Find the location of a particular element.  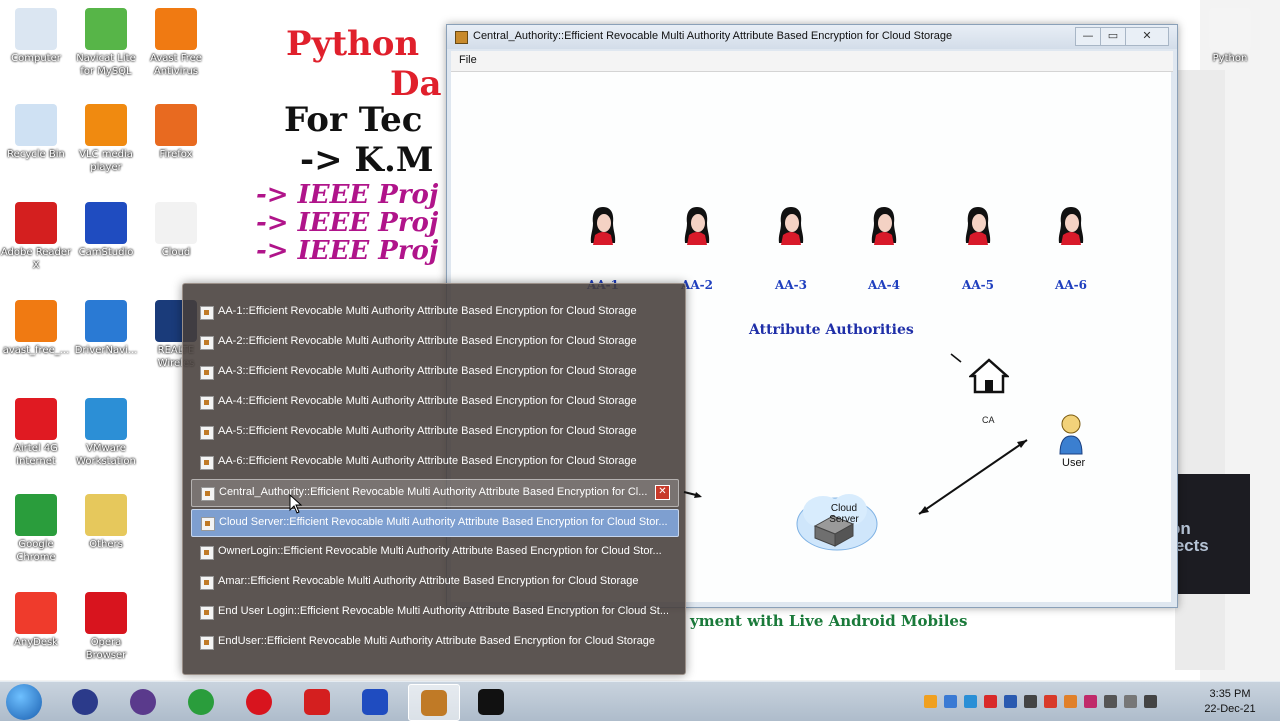

desktop-icon: Google Chrome is located at coordinates (36, 529).